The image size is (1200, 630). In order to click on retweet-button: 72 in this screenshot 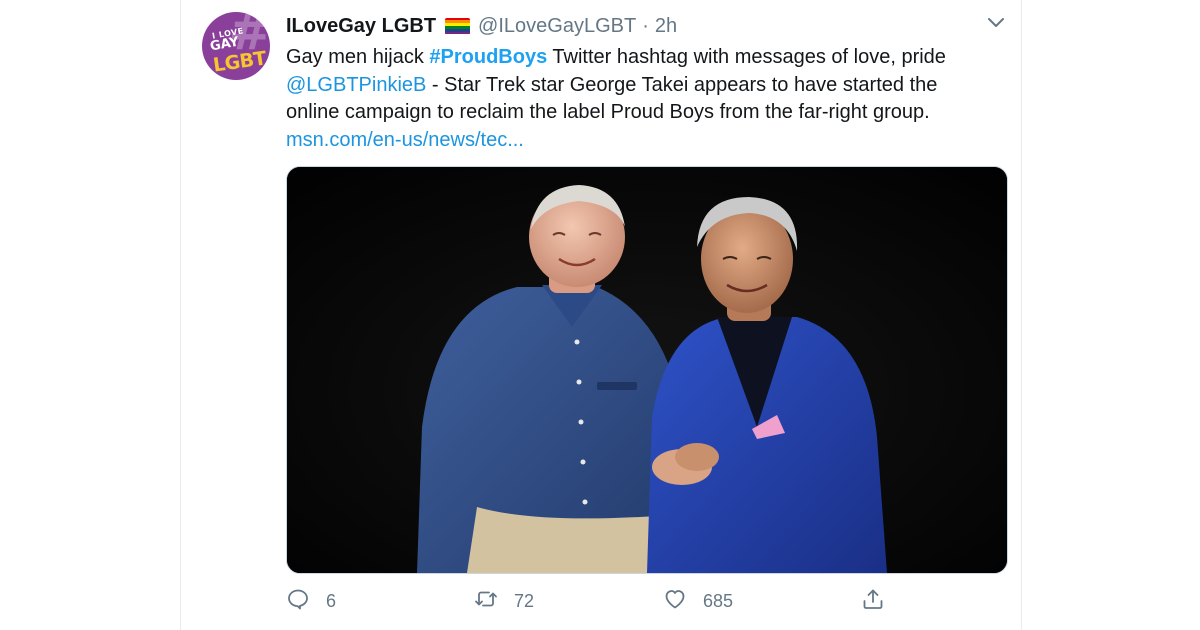, I will do `click(504, 601)`.